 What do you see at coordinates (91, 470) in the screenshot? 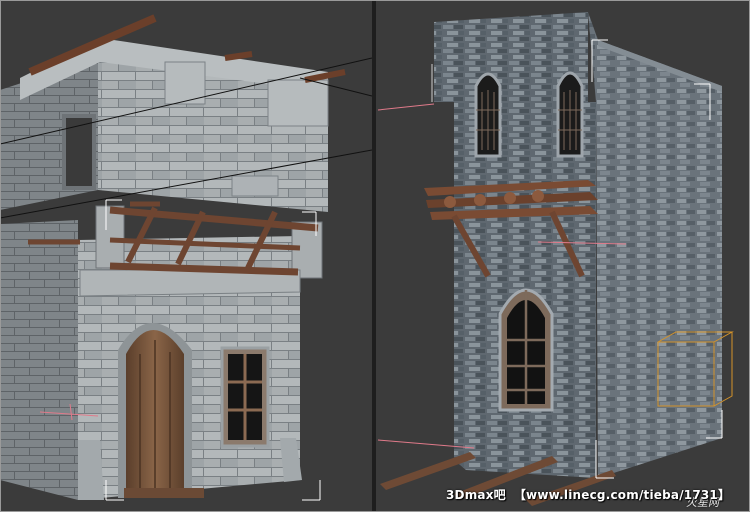
I see `buttress-left` at bounding box center [91, 470].